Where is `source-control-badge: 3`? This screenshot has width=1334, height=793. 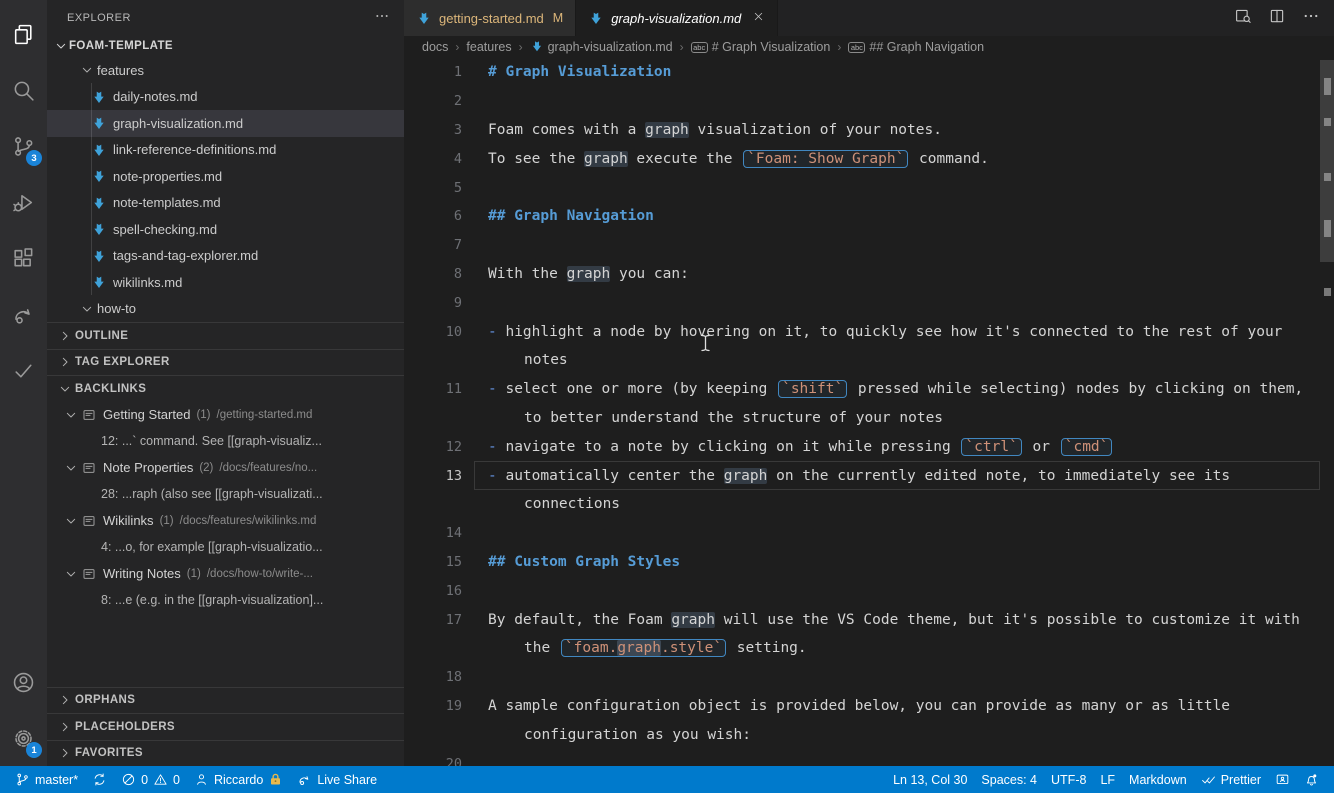
source-control-badge: 3 is located at coordinates (34, 158).